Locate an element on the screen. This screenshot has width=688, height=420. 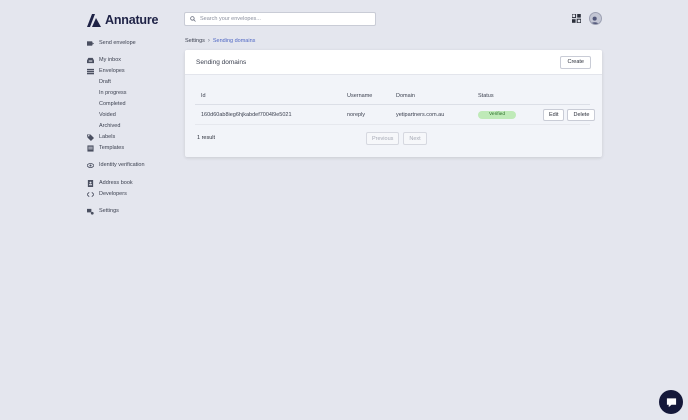
sidebar-item-archived: Archived is located at coordinates (109, 126).